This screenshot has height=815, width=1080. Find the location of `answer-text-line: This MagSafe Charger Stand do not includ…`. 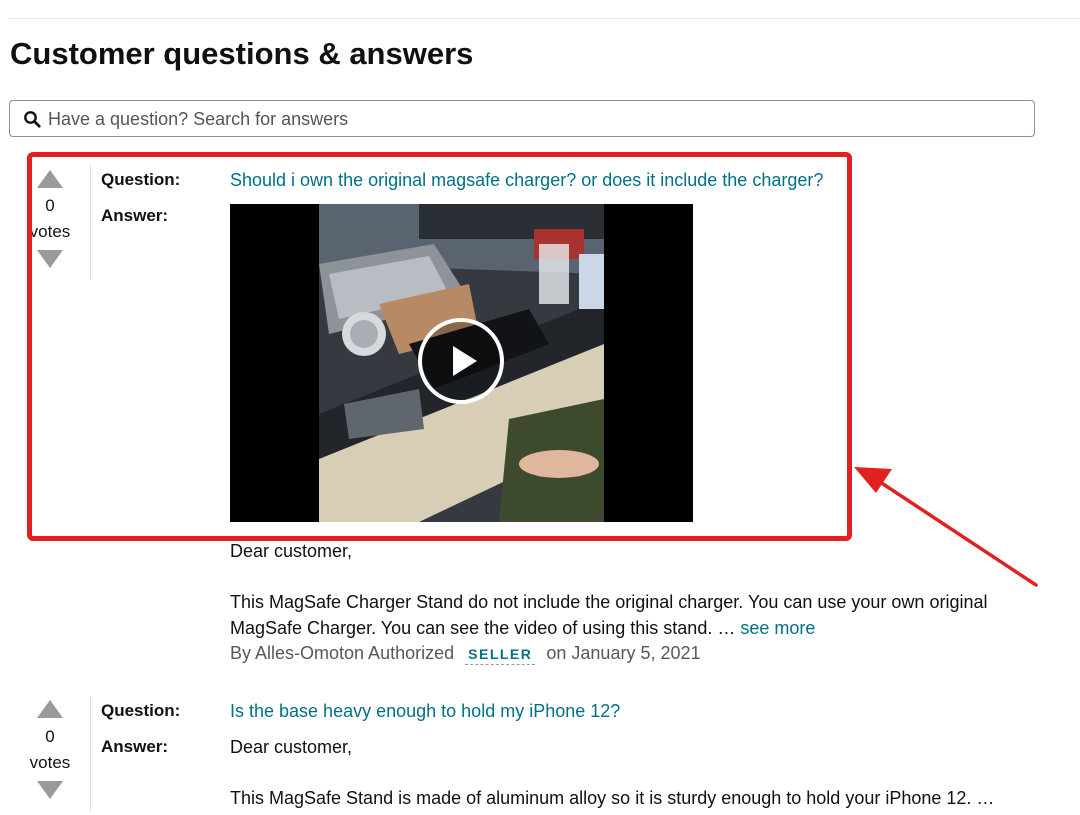

answer-text-line: This MagSafe Charger Stand do not includ… is located at coordinates (609, 602).